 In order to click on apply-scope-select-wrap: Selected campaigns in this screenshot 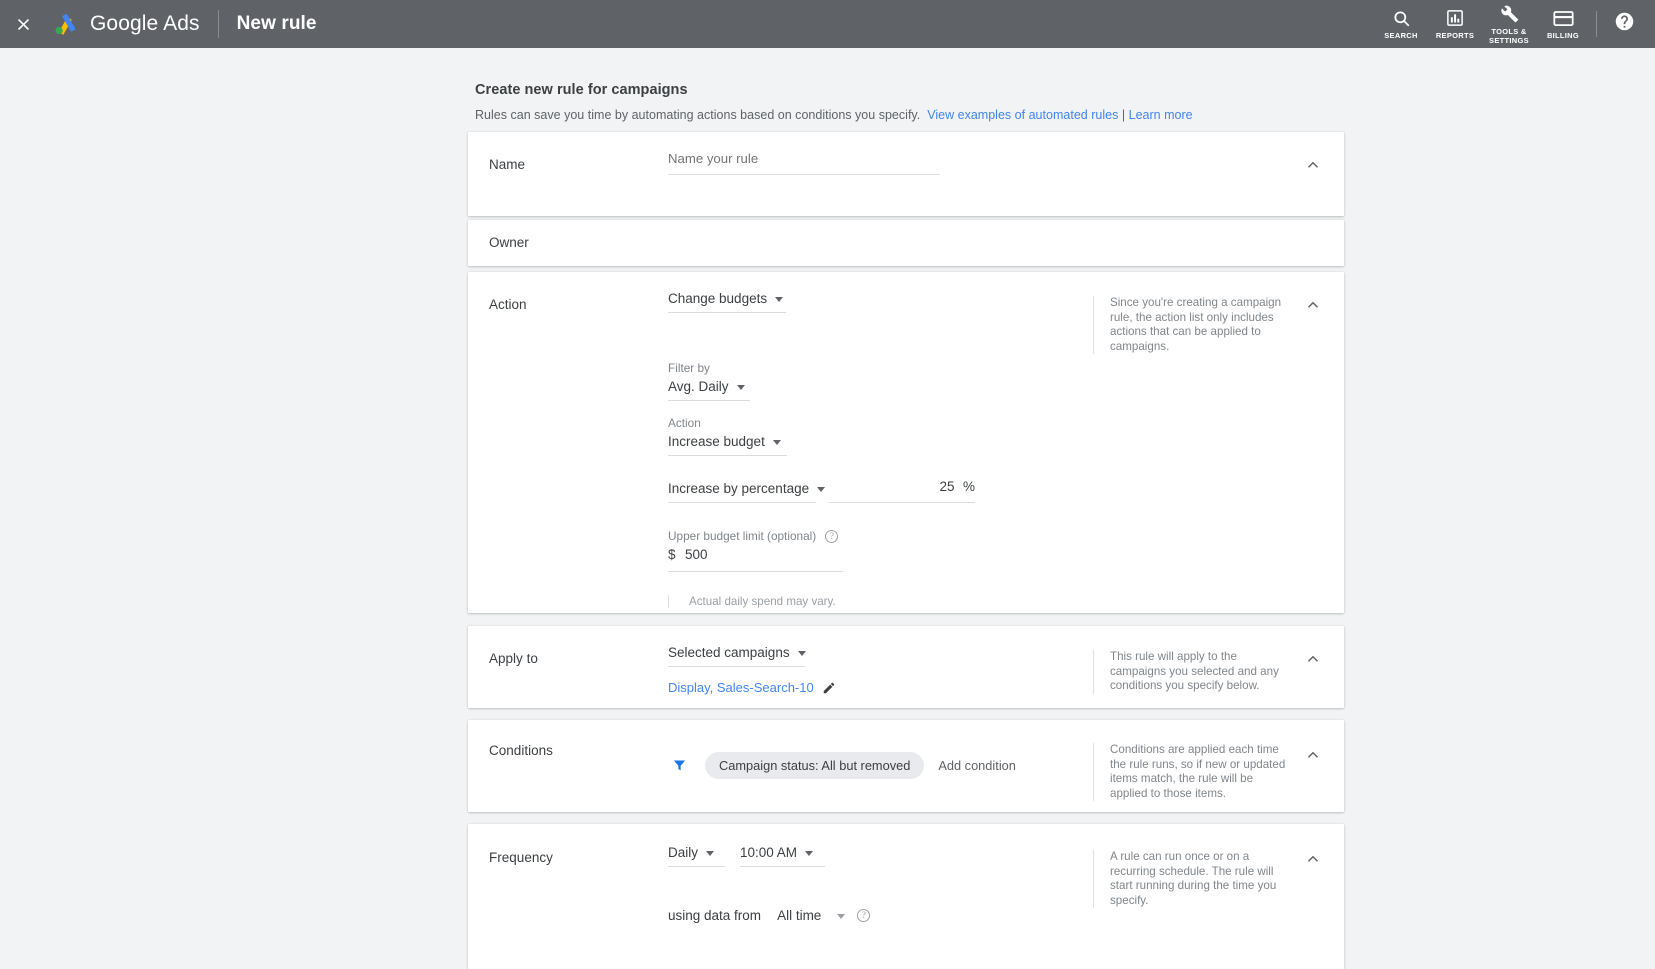, I will do `click(737, 655)`.